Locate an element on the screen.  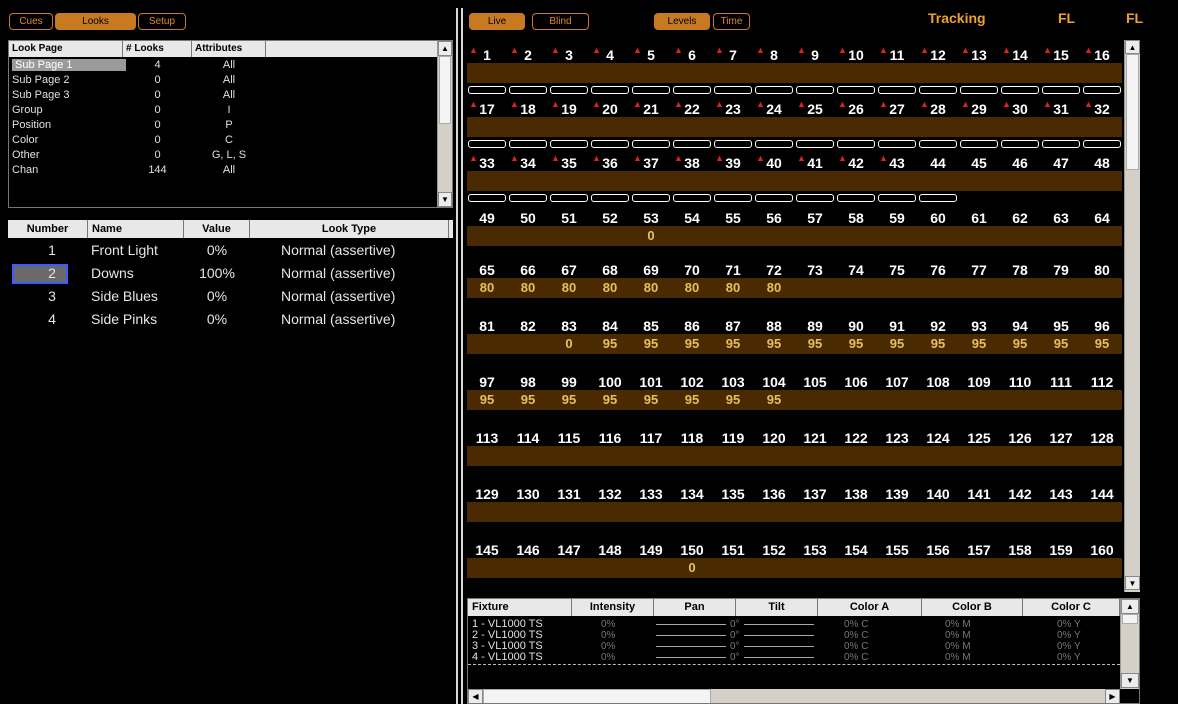
fixture-vscrollbar: ▲ ▼ is located at coordinates (1129, 644).